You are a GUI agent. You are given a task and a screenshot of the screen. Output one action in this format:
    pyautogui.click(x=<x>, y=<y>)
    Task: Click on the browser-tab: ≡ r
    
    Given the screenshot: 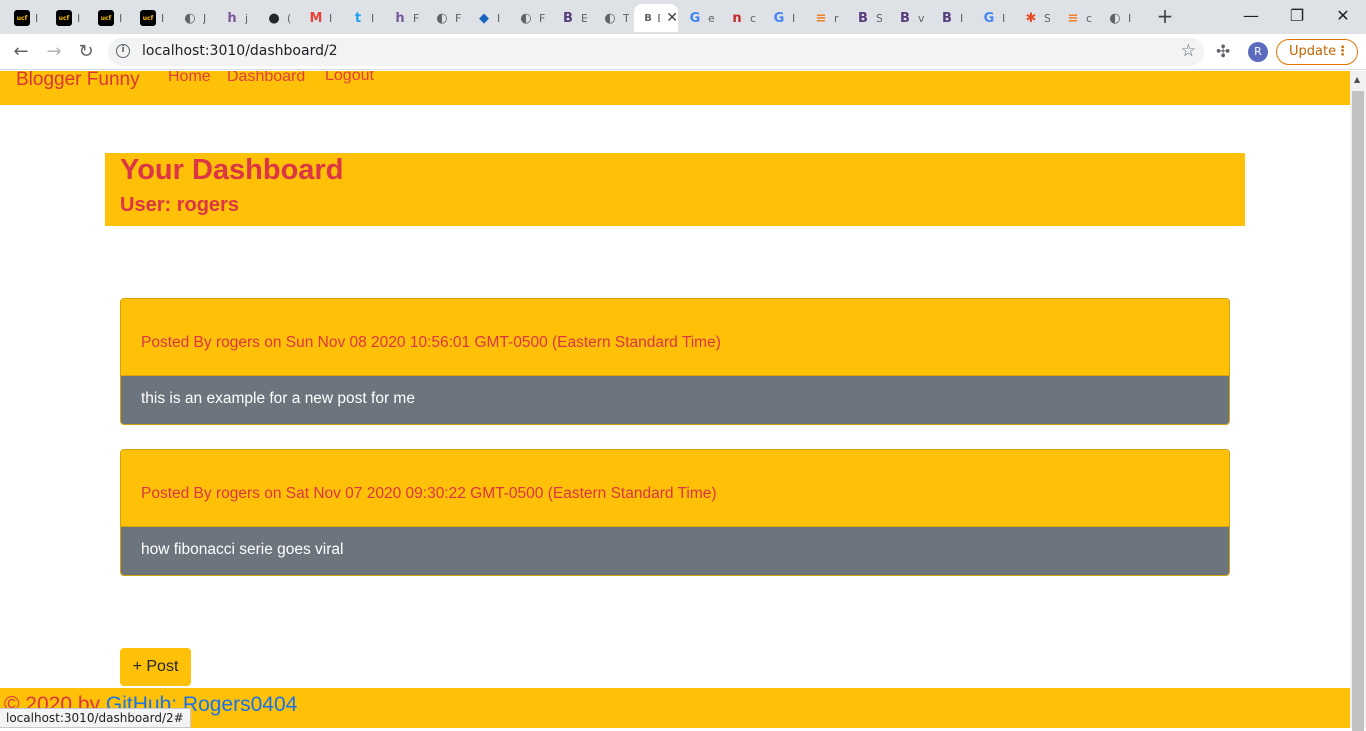 What is the action you would take?
    pyautogui.click(x=823, y=18)
    